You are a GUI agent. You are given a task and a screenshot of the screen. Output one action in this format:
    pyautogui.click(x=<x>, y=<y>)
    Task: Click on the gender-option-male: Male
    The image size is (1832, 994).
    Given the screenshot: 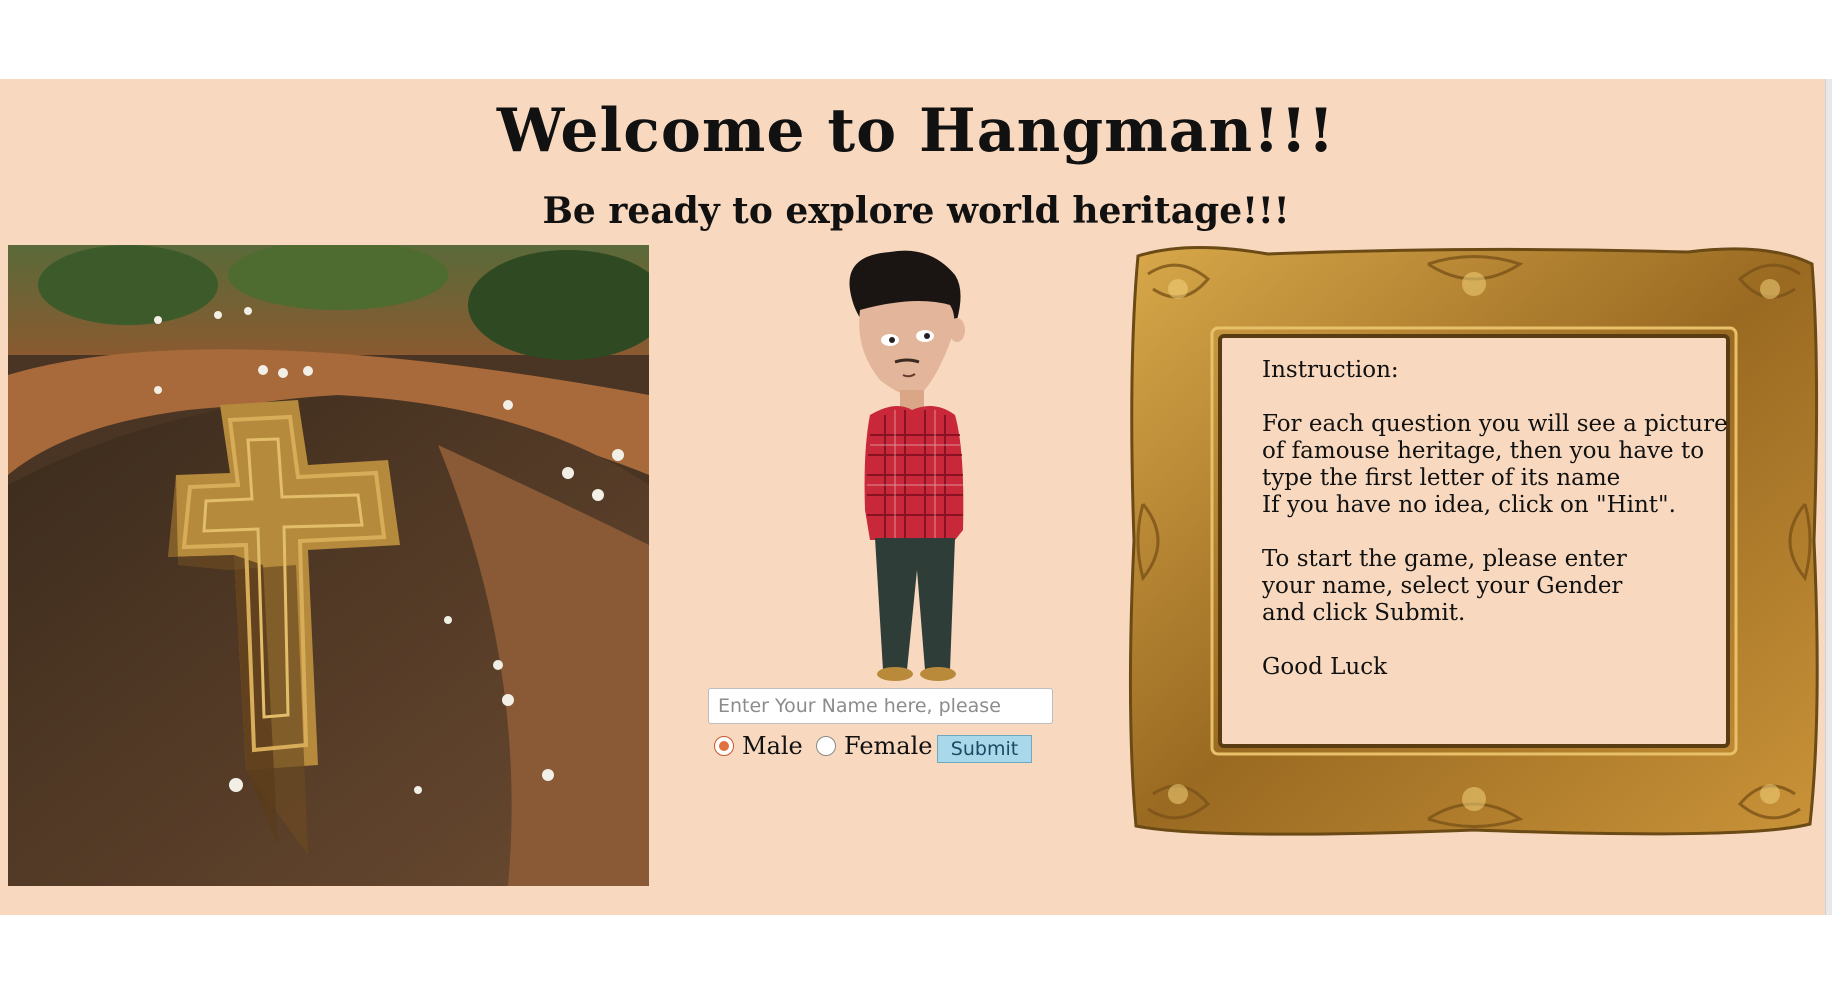 What is the action you would take?
    pyautogui.click(x=758, y=746)
    